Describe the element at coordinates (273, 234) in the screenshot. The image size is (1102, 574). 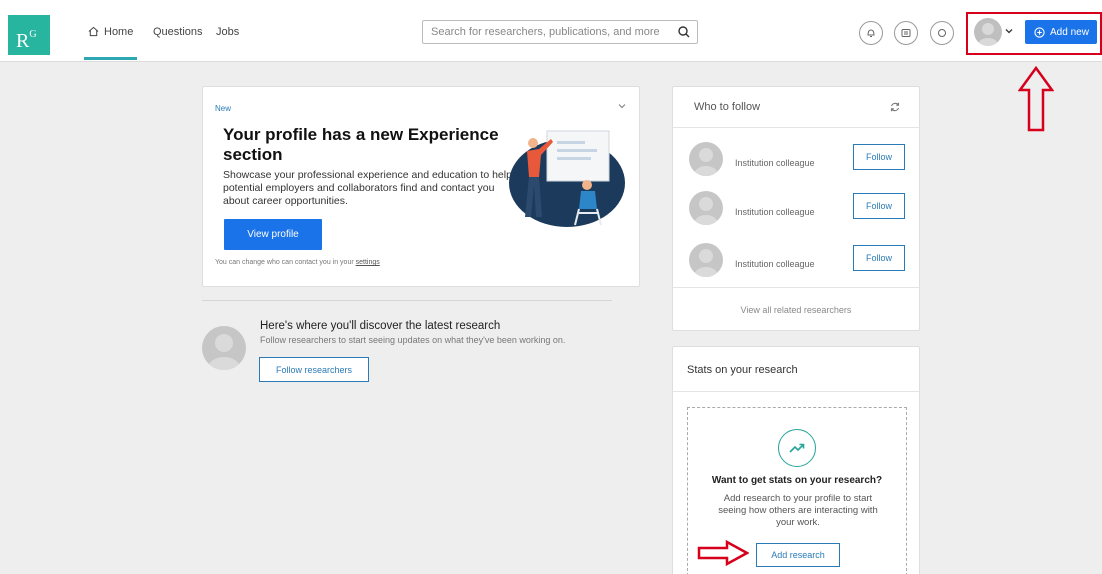
I see `view-profile-button: View profile` at that location.